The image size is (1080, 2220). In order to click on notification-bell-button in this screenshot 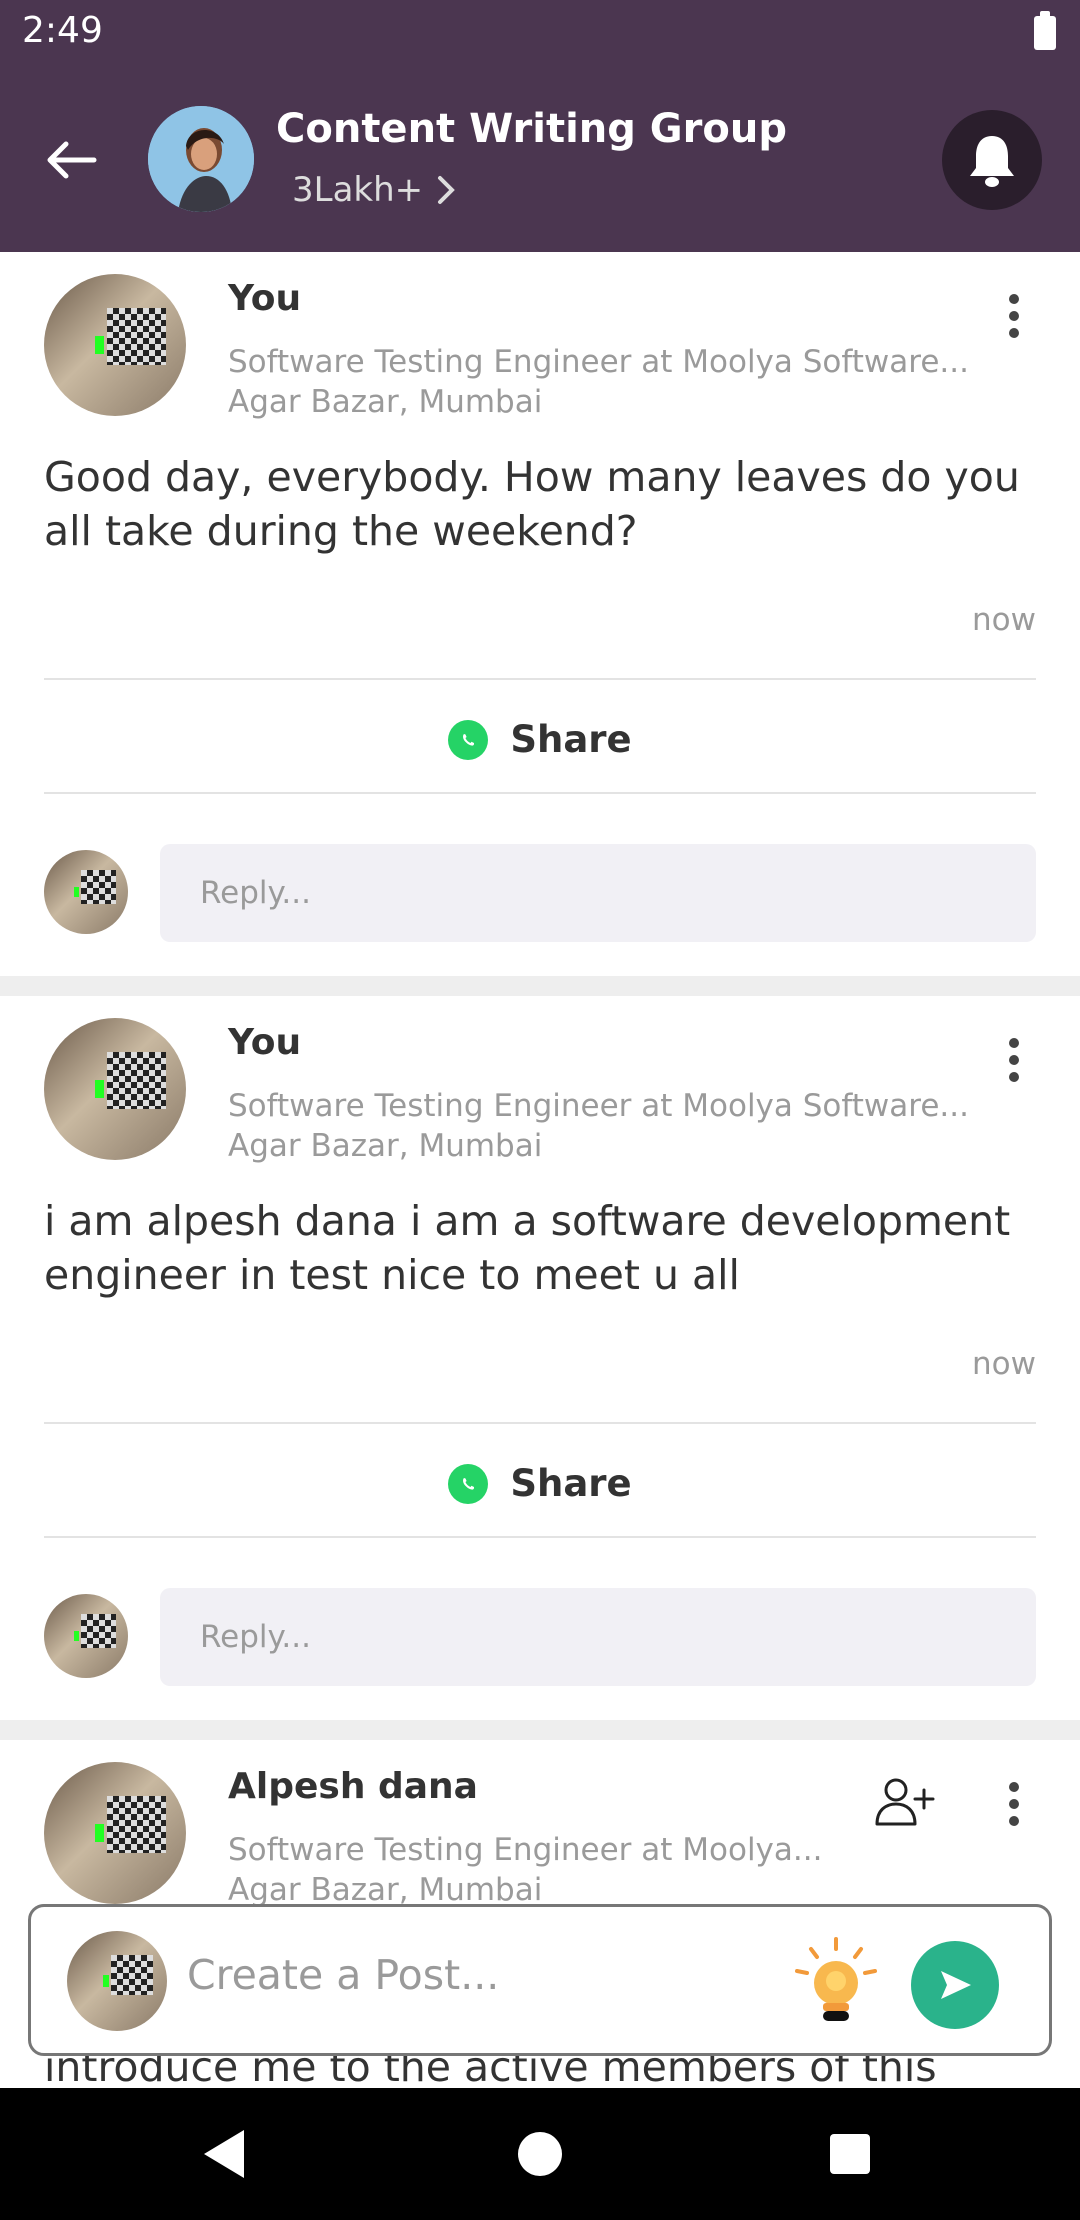, I will do `click(992, 160)`.